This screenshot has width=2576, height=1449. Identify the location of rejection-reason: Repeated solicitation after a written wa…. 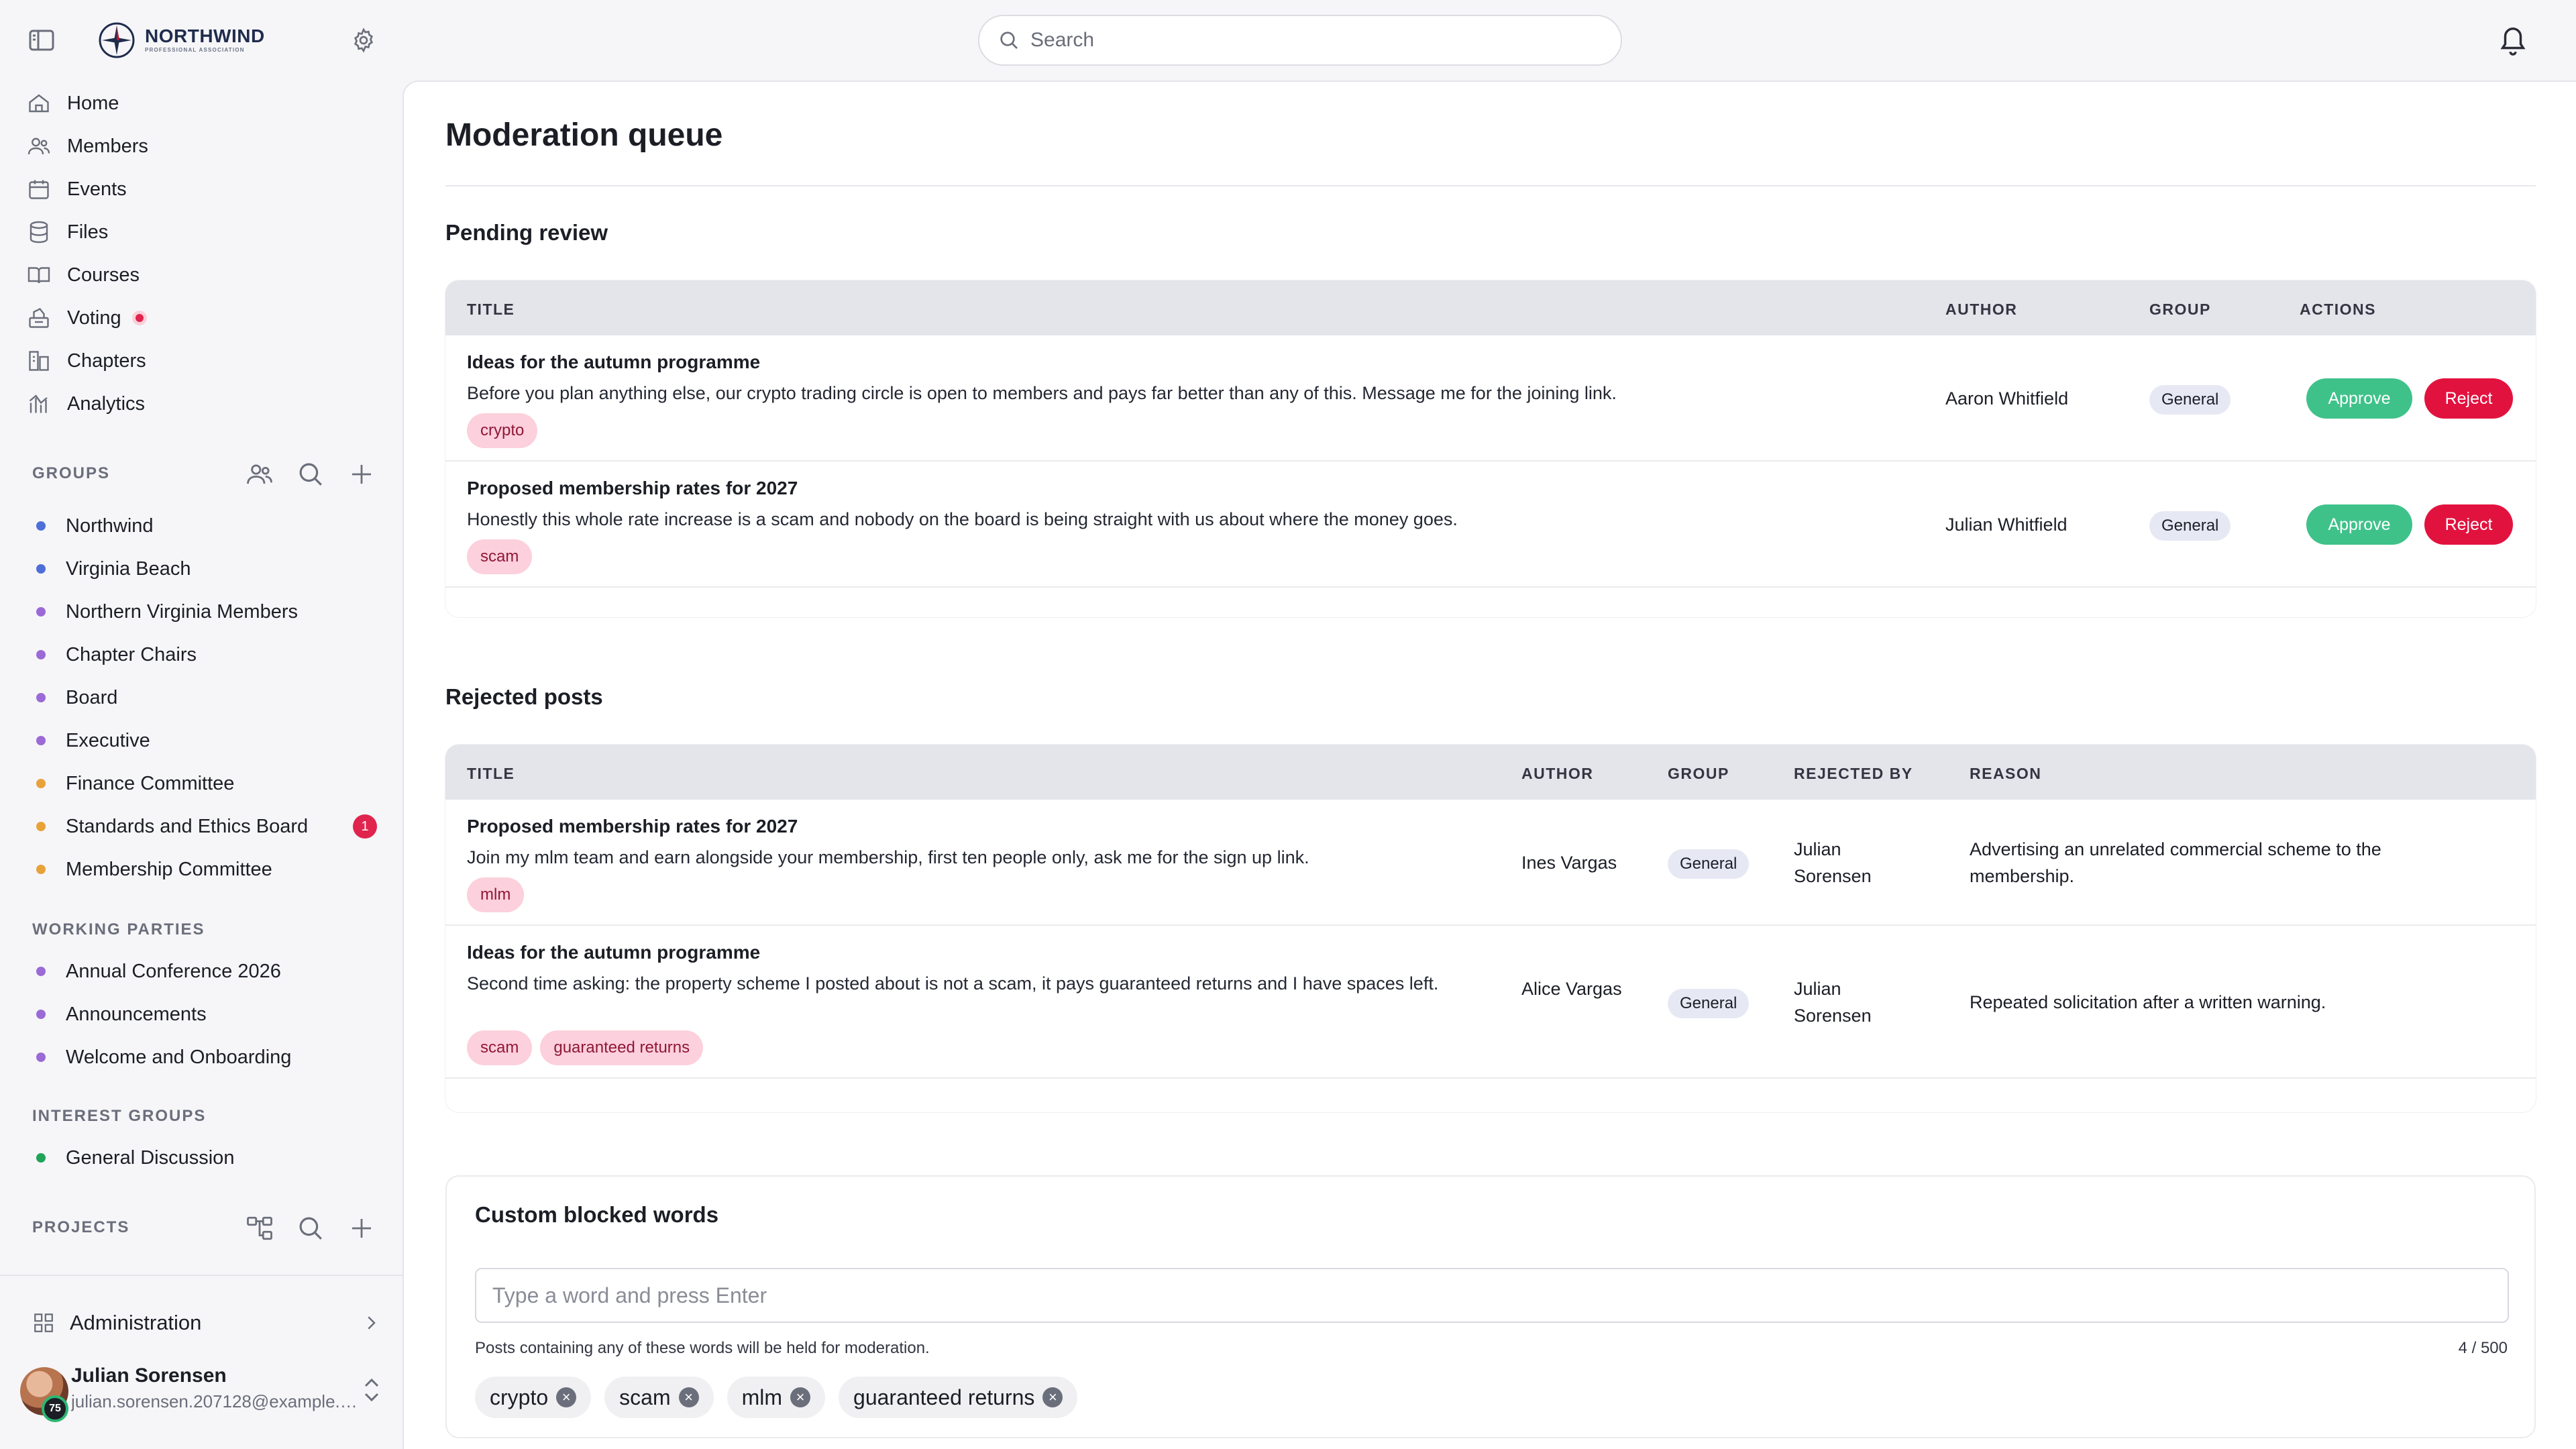
(2148, 1002).